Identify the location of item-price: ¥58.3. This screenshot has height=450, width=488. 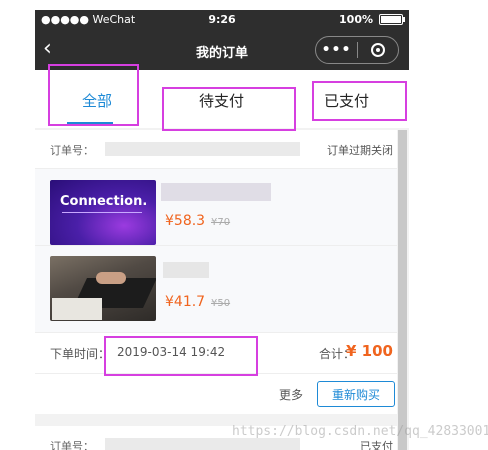
(185, 221).